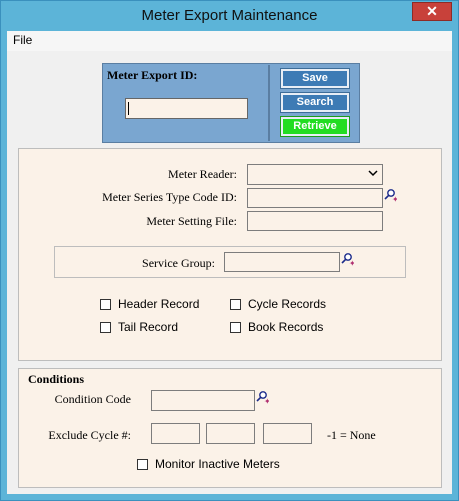 Image resolution: width=459 pixels, height=501 pixels. Describe the element at coordinates (351, 435) in the screenshot. I see `exclude-cycle-note: -1 = None` at that location.